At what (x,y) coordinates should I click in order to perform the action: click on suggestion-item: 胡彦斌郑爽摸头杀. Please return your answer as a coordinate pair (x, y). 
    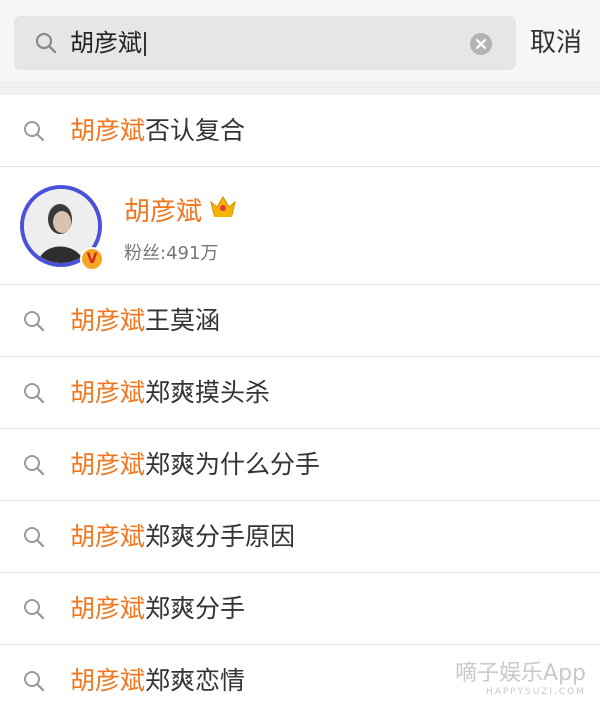
    Looking at the image, I should click on (300, 393).